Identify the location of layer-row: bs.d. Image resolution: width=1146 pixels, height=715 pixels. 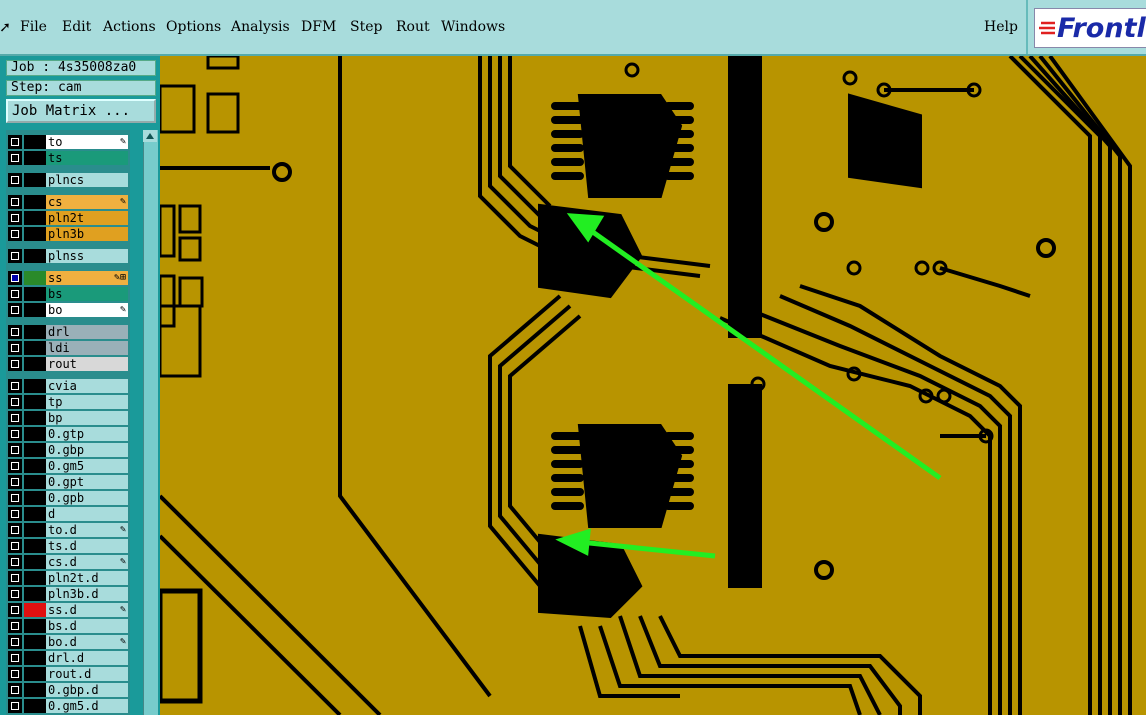
(67, 626).